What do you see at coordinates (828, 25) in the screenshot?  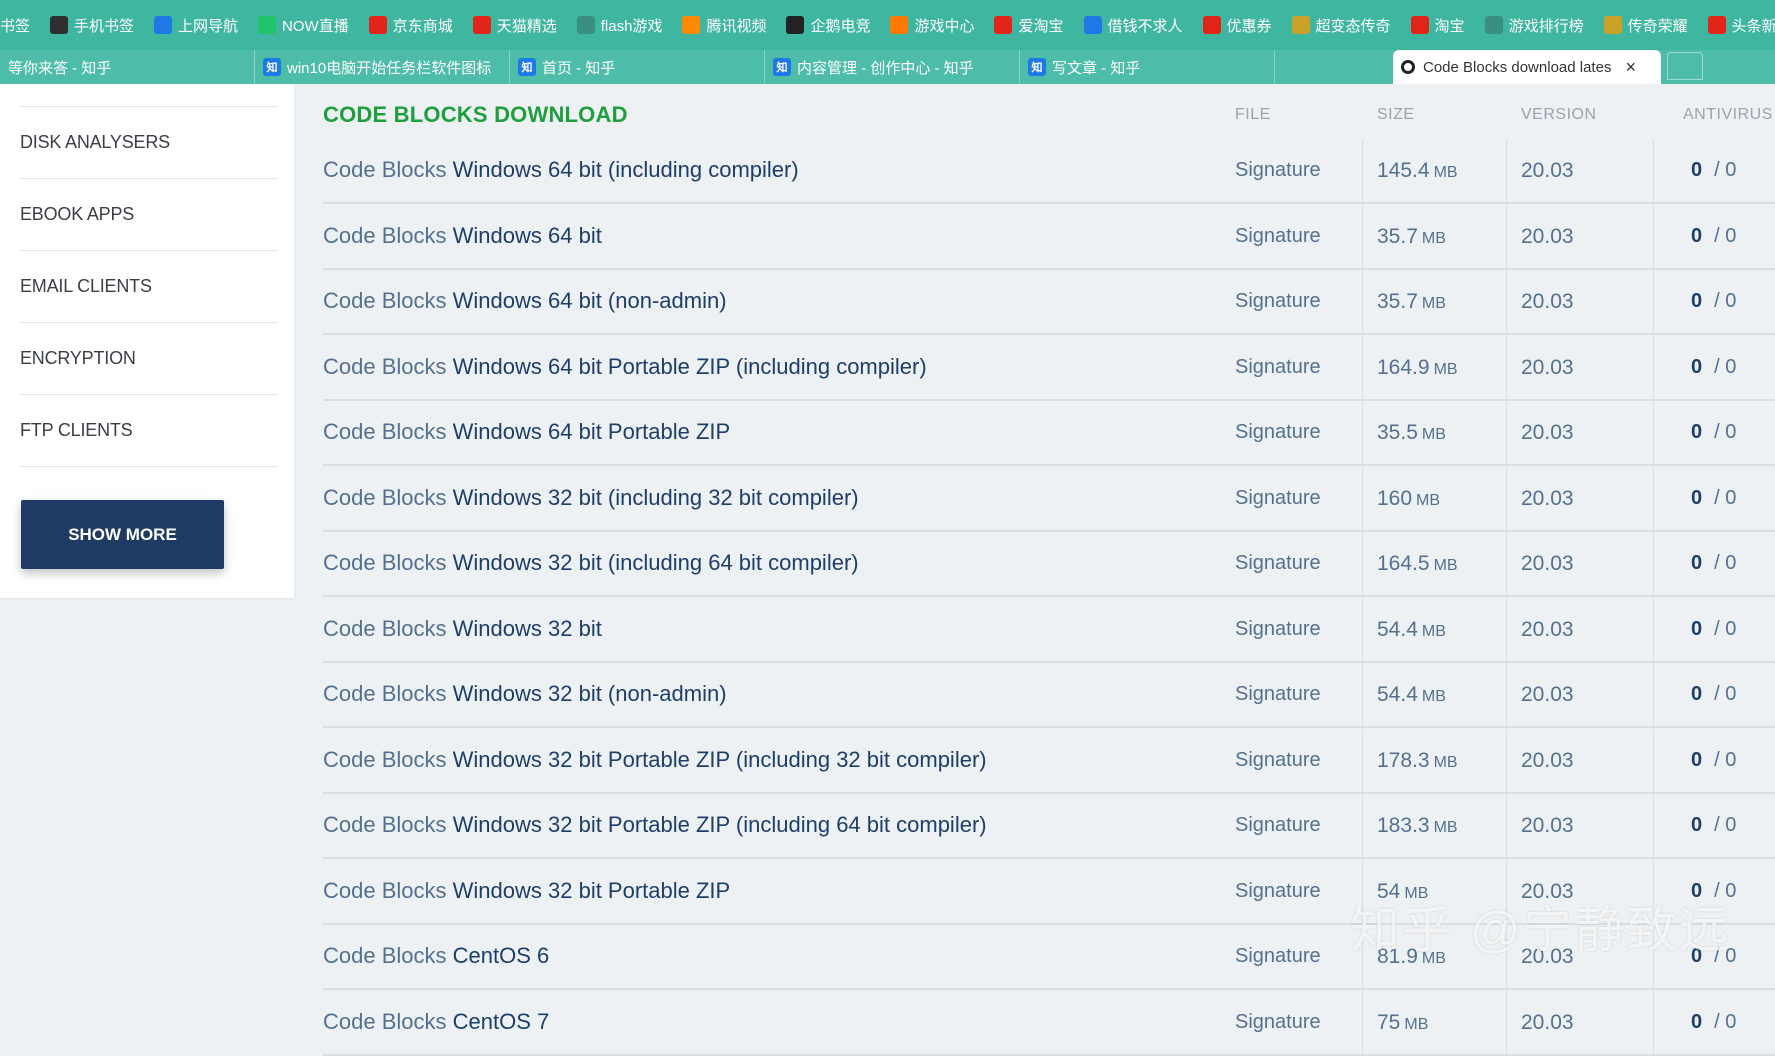 I see `bookmark-item: 企鹅电竞` at bounding box center [828, 25].